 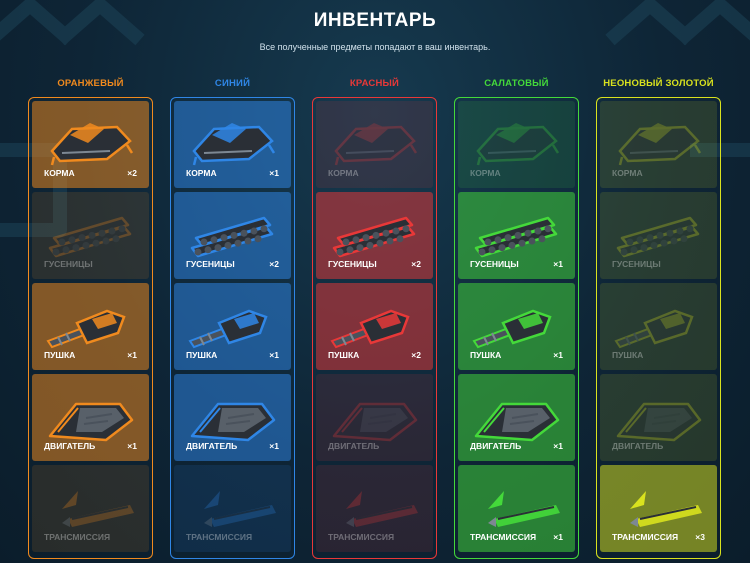 I want to click on item-card: ТРАНСМИССИЯ ×1, so click(x=516, y=508).